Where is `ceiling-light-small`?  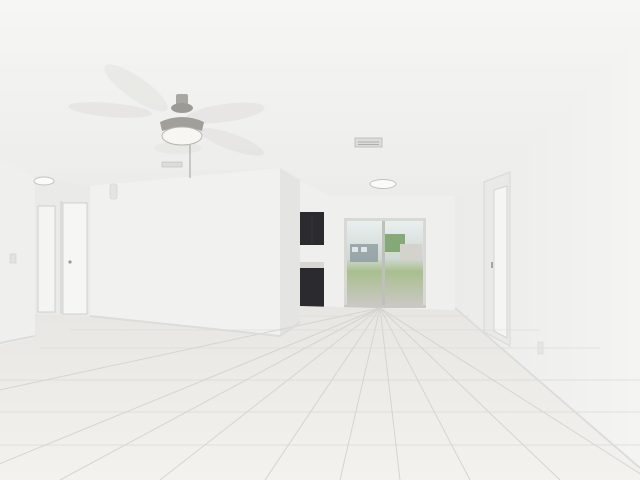 ceiling-light-small is located at coordinates (44, 181).